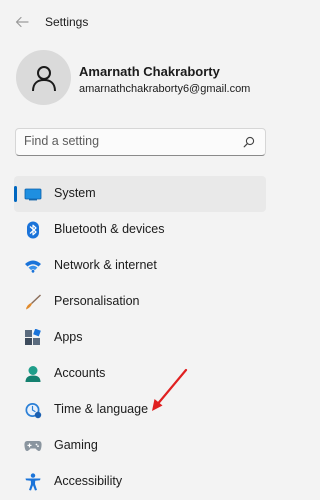 This screenshot has width=320, height=500. I want to click on accessibility-icon, so click(33, 482).